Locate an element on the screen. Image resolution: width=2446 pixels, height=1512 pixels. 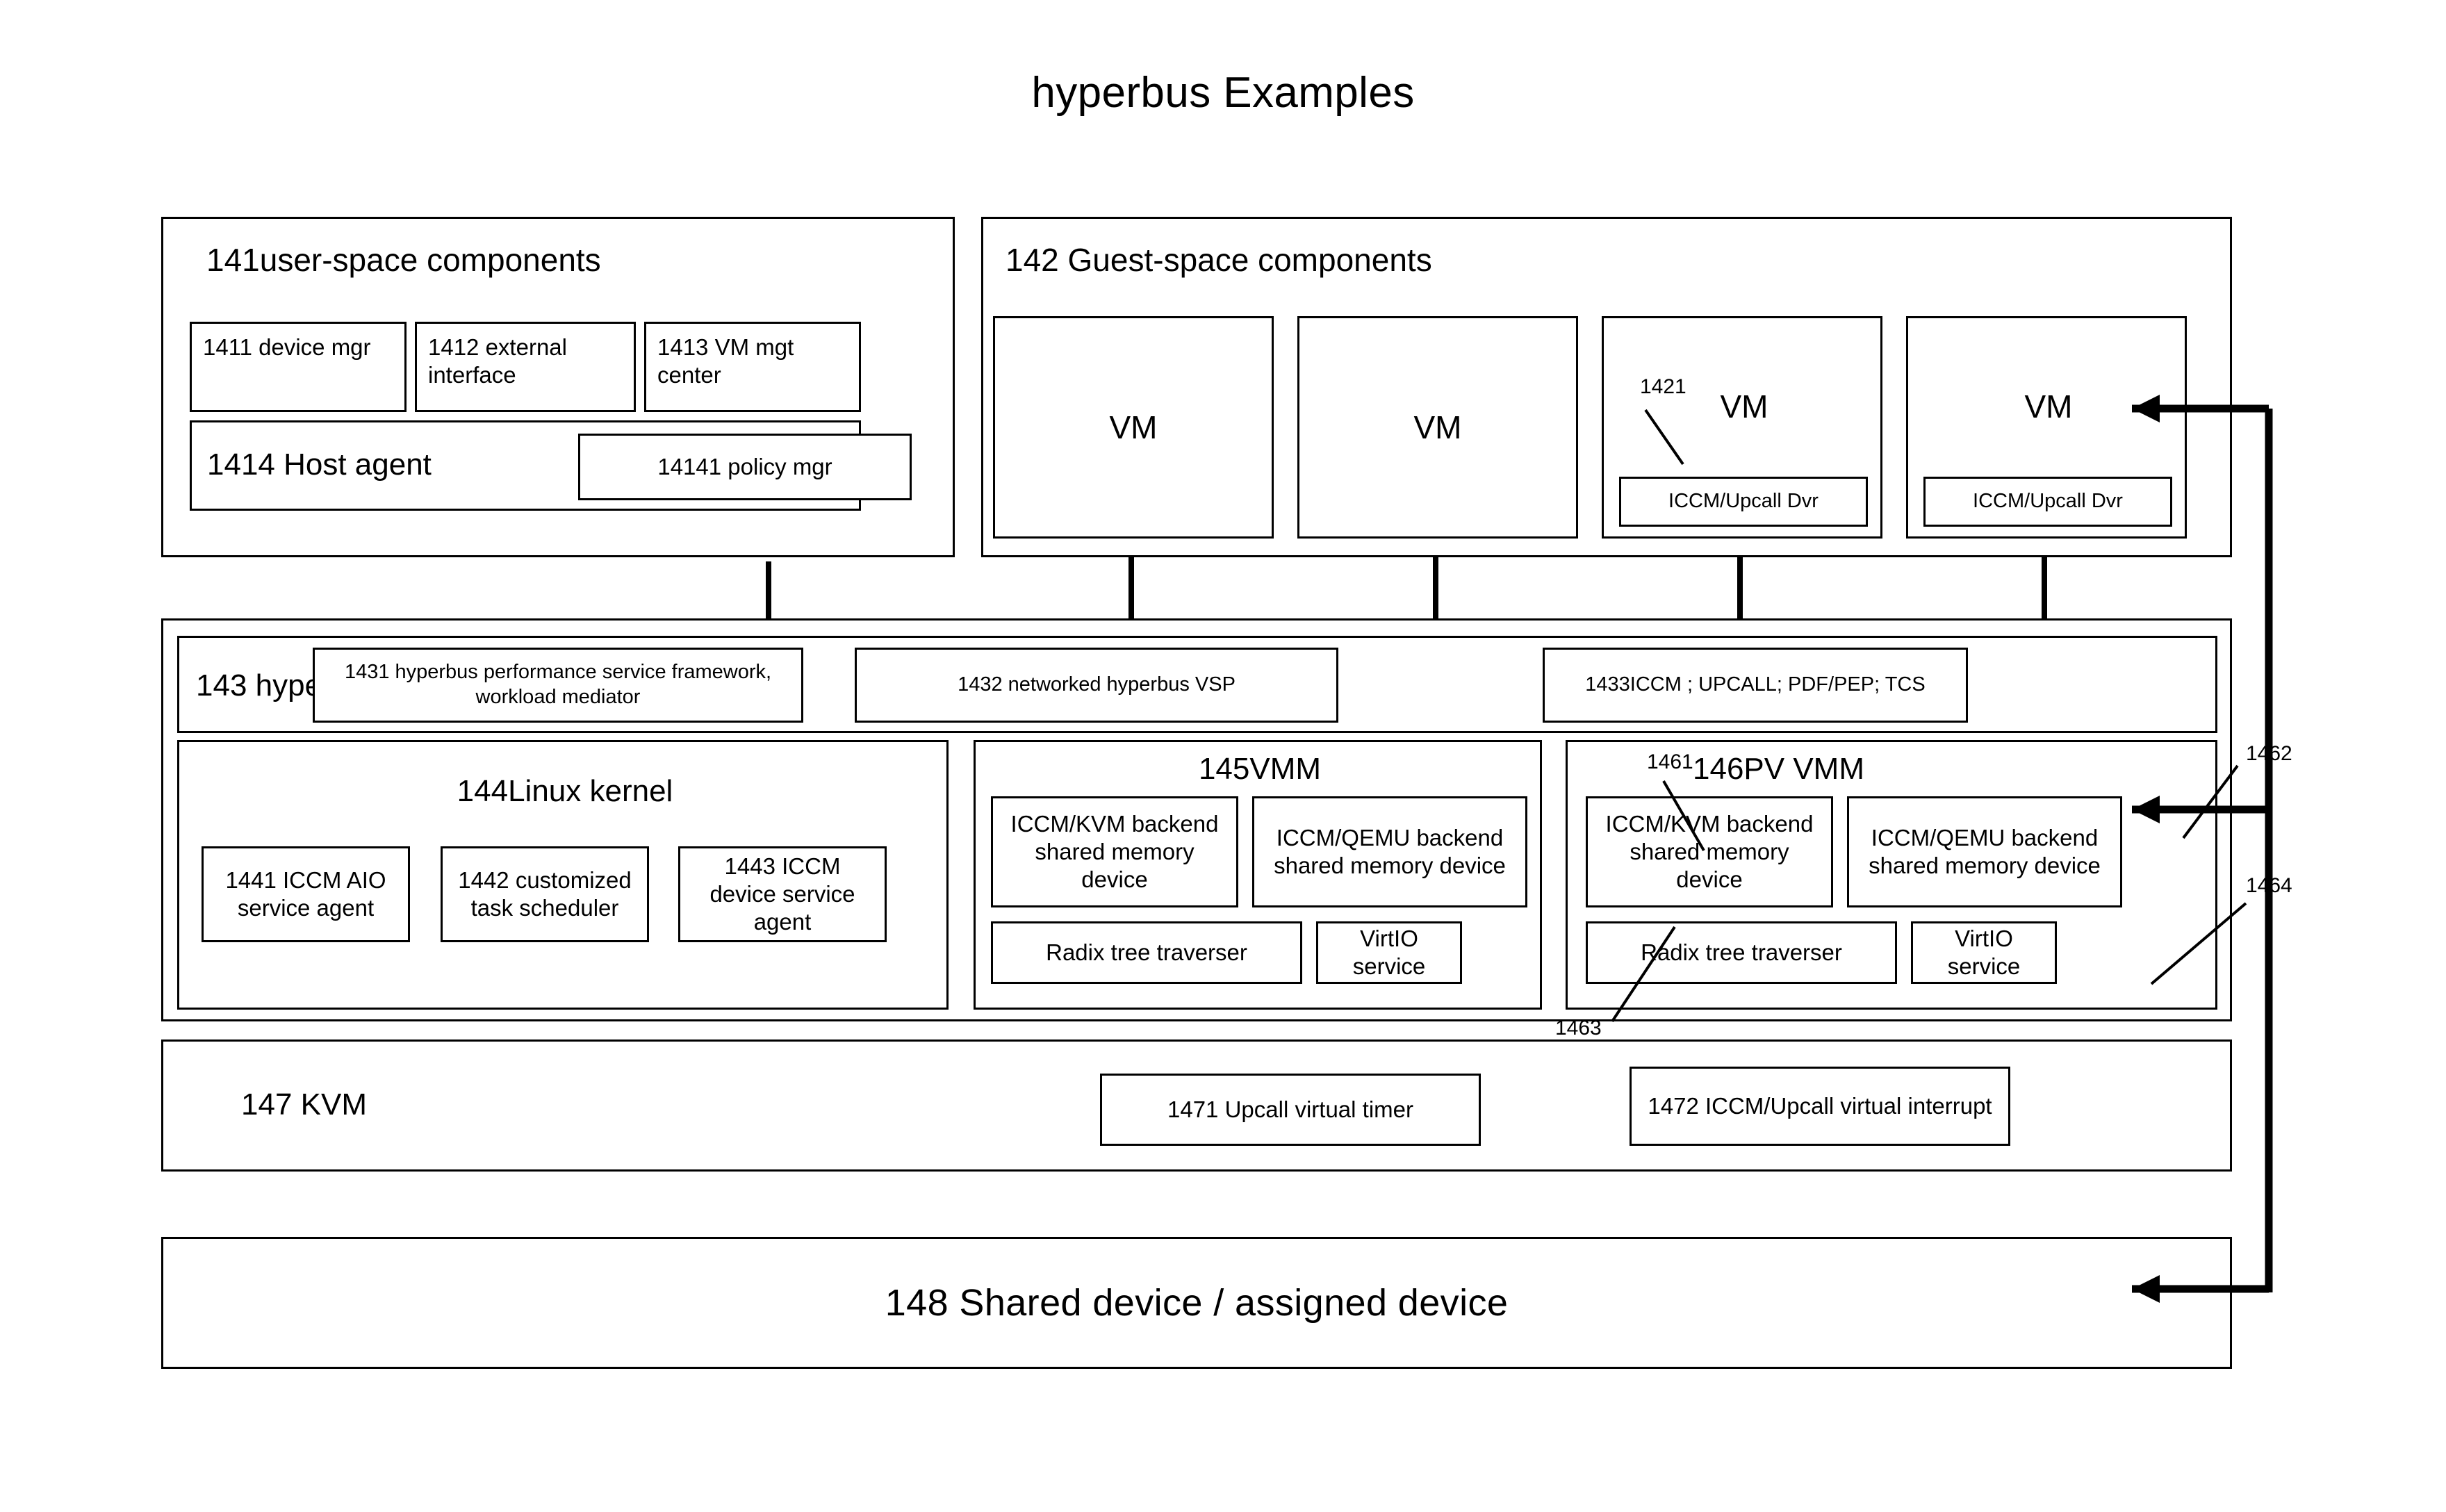
userspace-item-1412: 1412 external interface is located at coordinates (525, 367).